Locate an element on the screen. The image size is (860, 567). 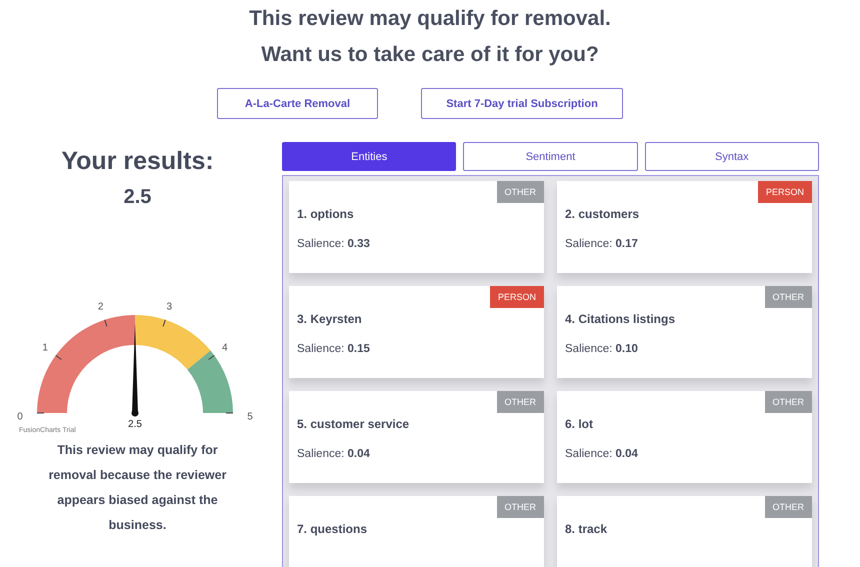
heading-text: Want us to take care of it for you? is located at coordinates (430, 55).